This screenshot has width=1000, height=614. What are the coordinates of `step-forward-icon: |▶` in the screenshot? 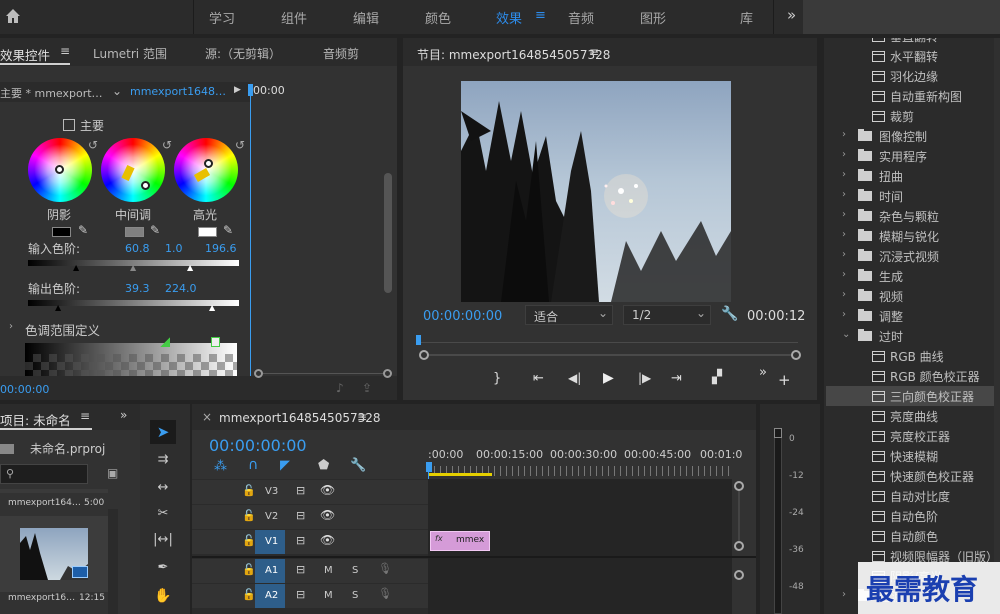 It's located at (644, 378).